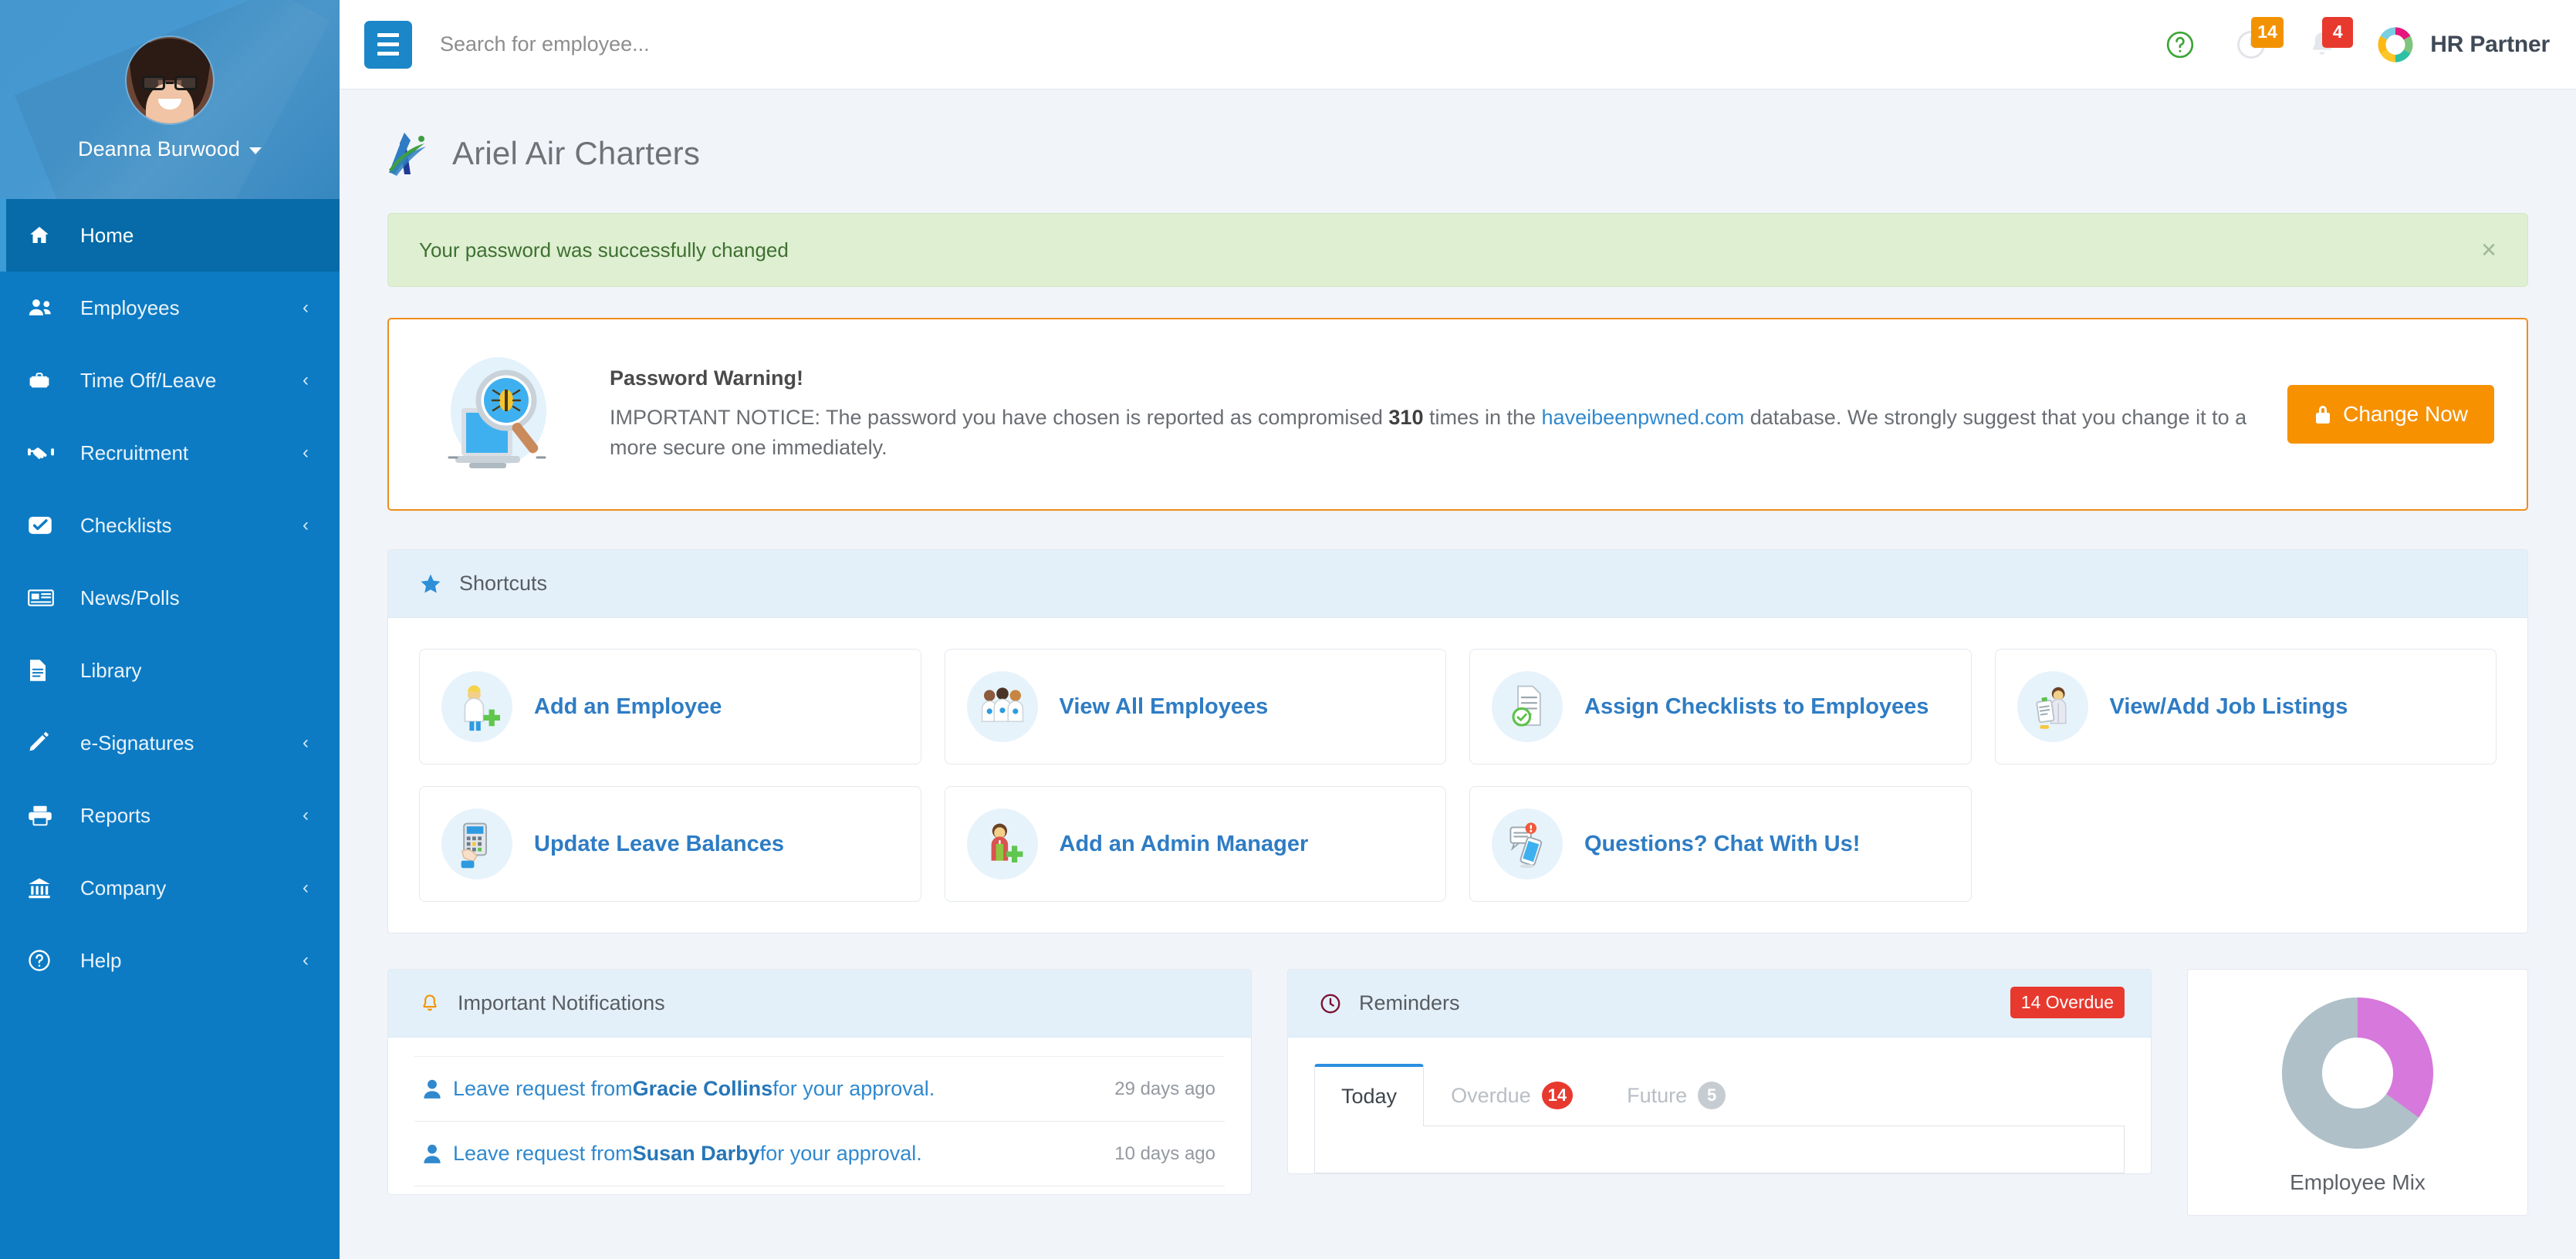  I want to click on shortcut-assign-checklists-to-employees: Assign Checklists to Employees, so click(1721, 707).